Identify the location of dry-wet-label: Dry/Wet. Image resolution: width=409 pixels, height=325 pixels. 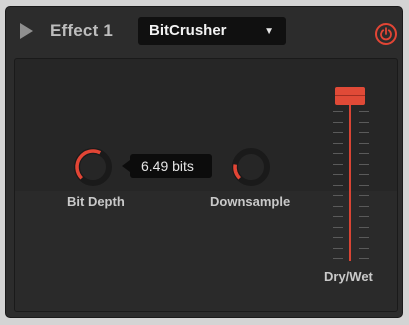
(348, 276).